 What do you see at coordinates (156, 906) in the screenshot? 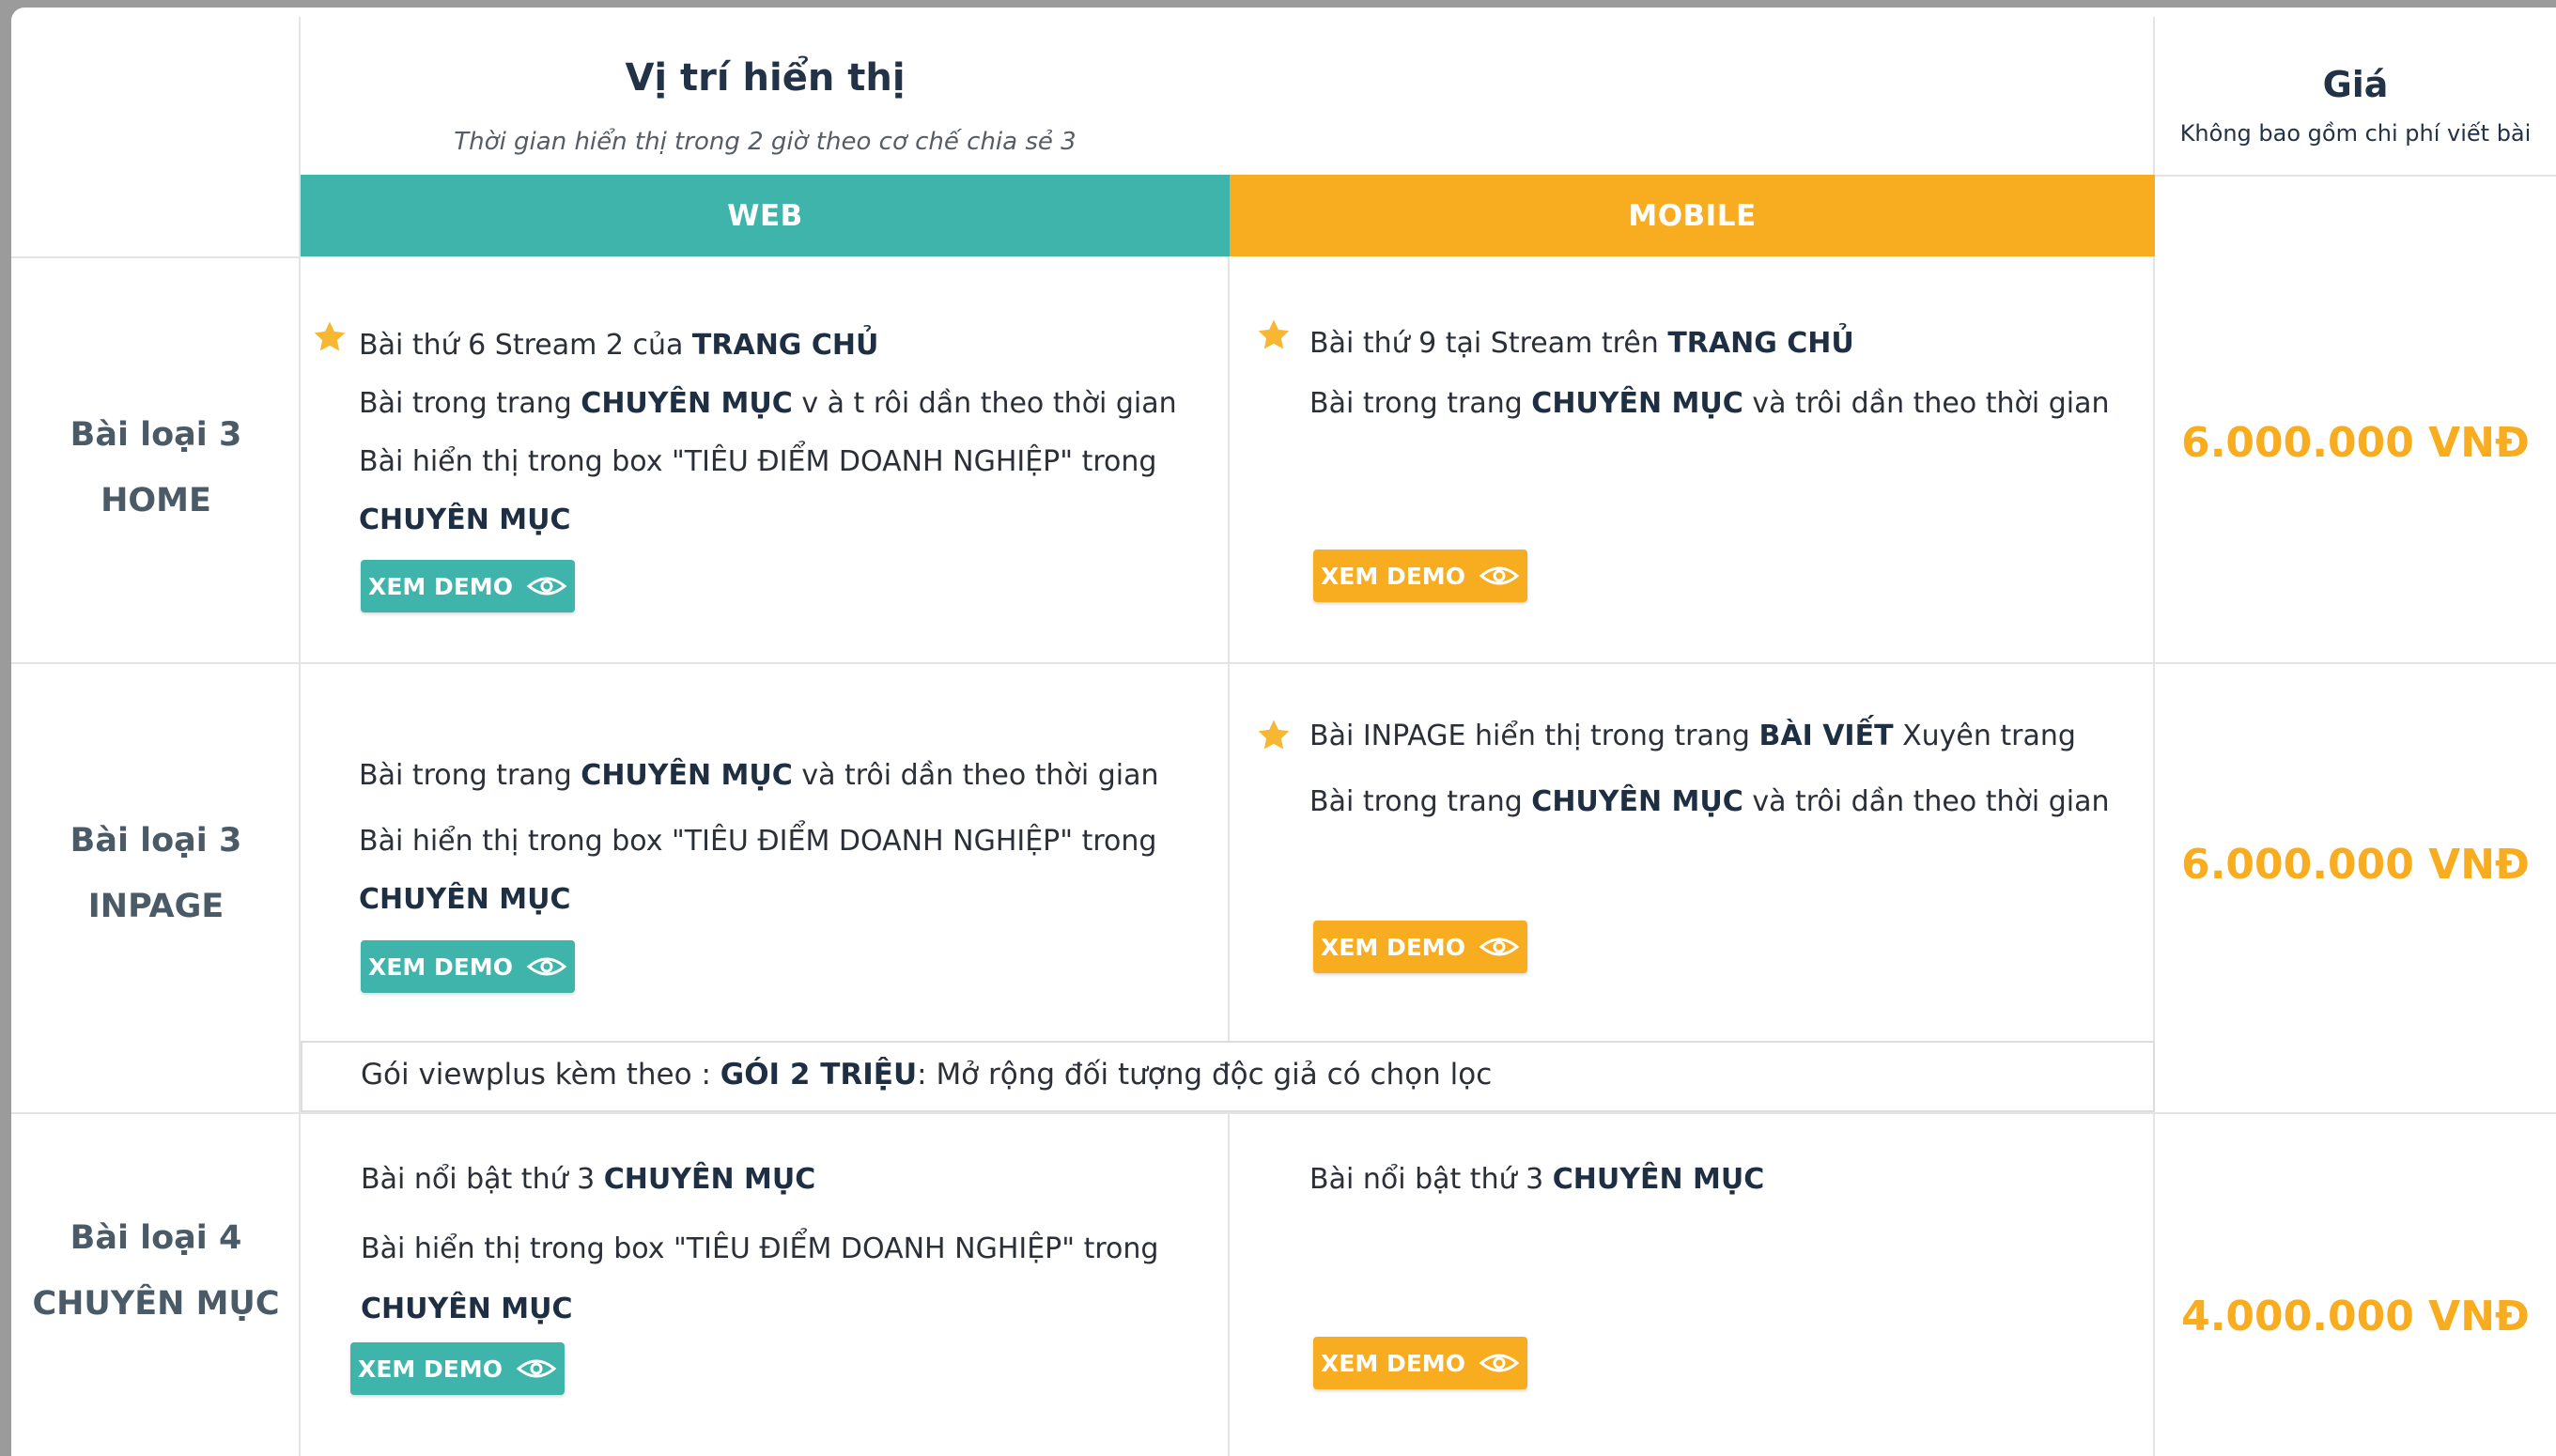
I see `row-label-line2: INPAGE` at bounding box center [156, 906].